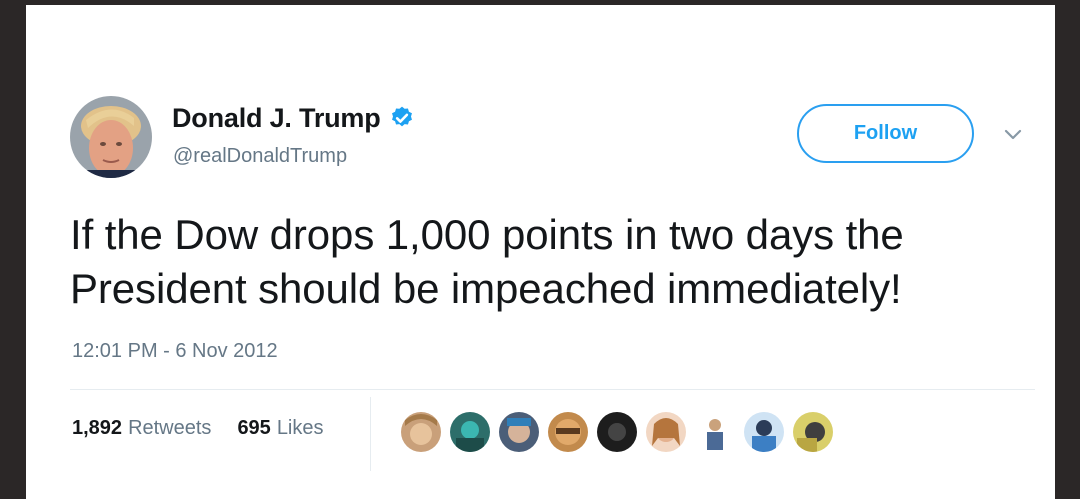  I want to click on tweet-timestamp: 12:01 PM - 6 Nov 2012, so click(175, 351).